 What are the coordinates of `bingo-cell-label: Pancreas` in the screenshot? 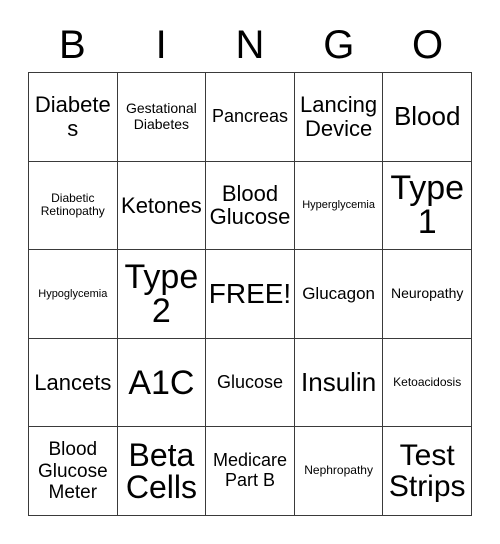 It's located at (250, 115).